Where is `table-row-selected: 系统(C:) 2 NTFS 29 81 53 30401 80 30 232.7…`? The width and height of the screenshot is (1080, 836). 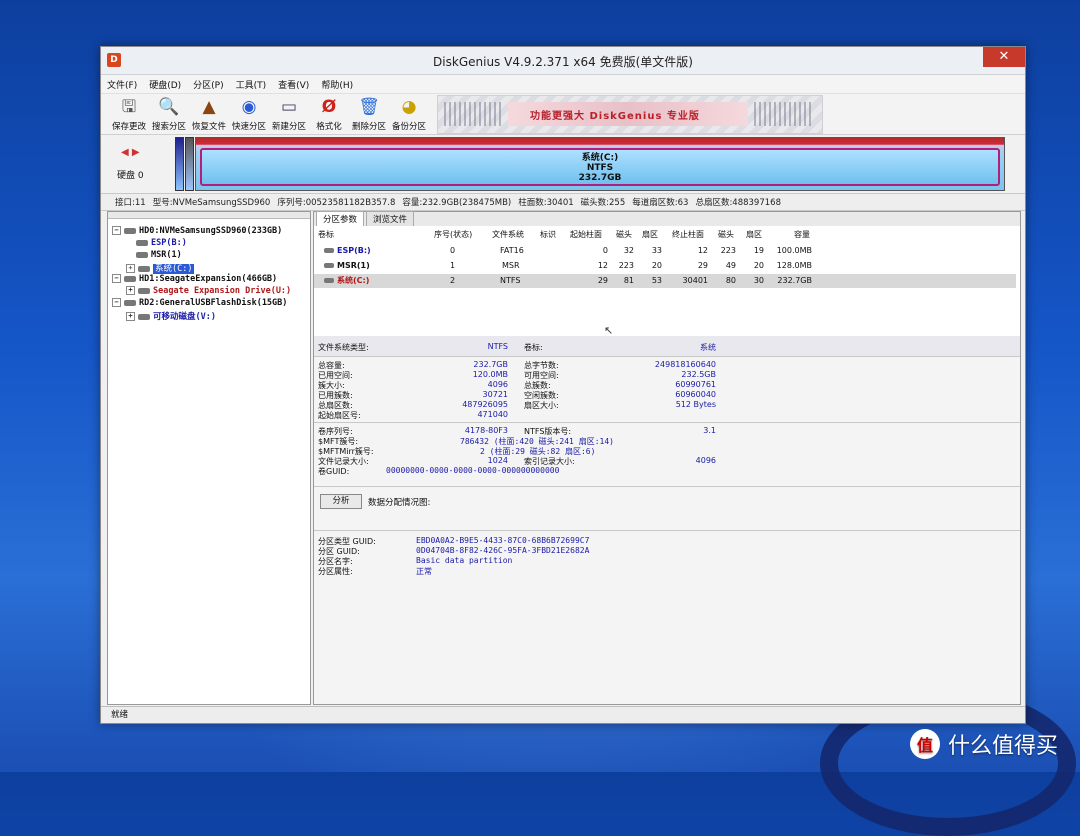
table-row-selected: 系统(C:) 2 NTFS 29 81 53 30401 80 30 232.7… is located at coordinates (665, 281).